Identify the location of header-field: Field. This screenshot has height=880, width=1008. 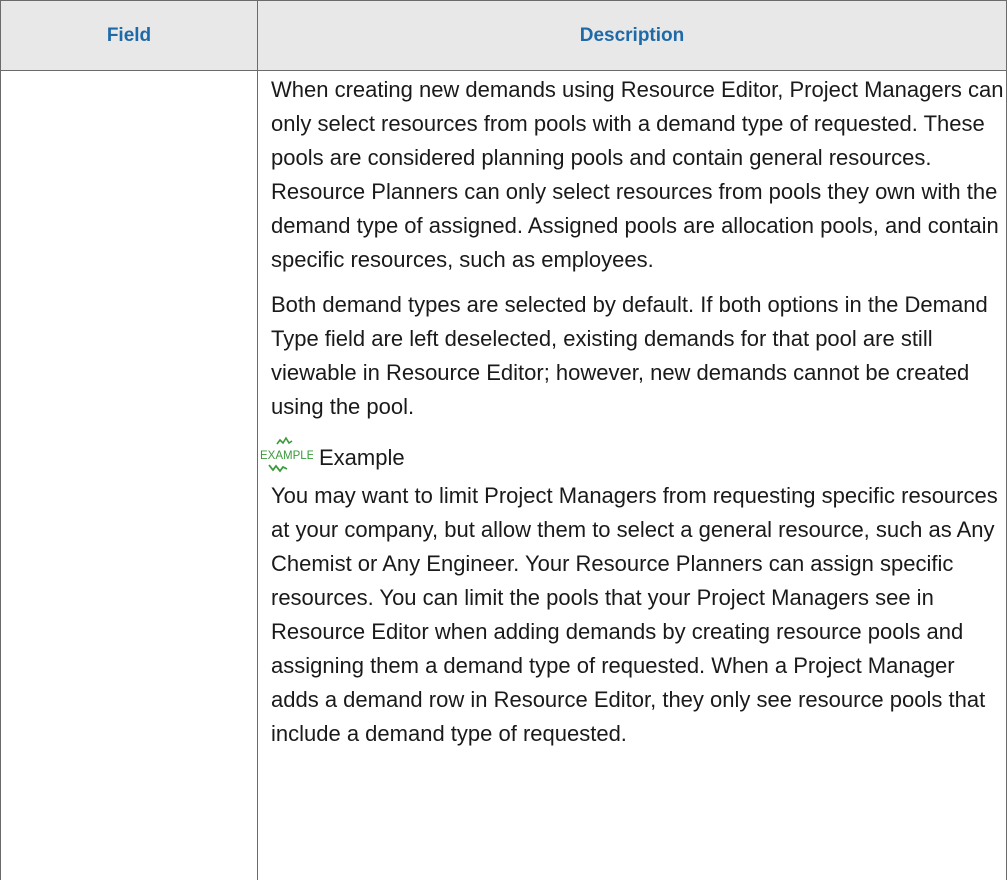
(129, 35).